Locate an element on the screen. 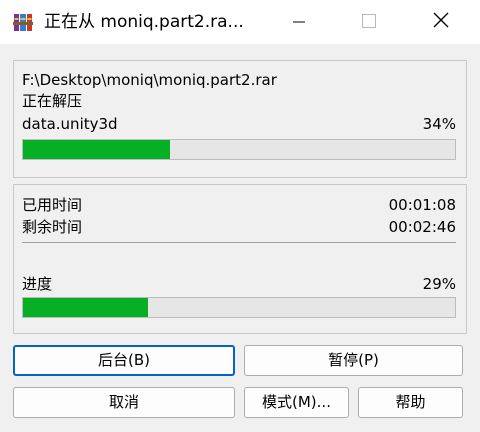 The image size is (480, 432). minimize-button is located at coordinates (299, 22).